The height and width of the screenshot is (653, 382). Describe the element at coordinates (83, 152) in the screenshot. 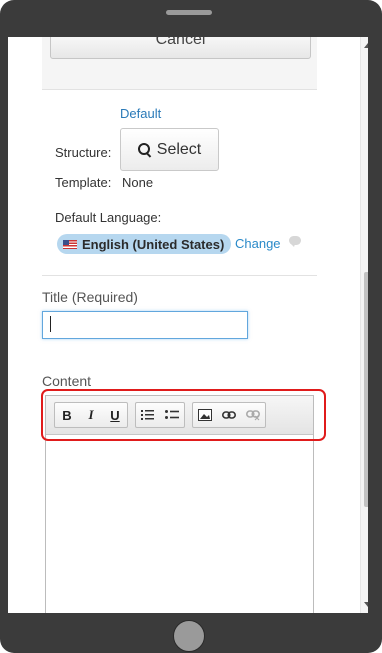

I see `structure-label: Structure:` at that location.